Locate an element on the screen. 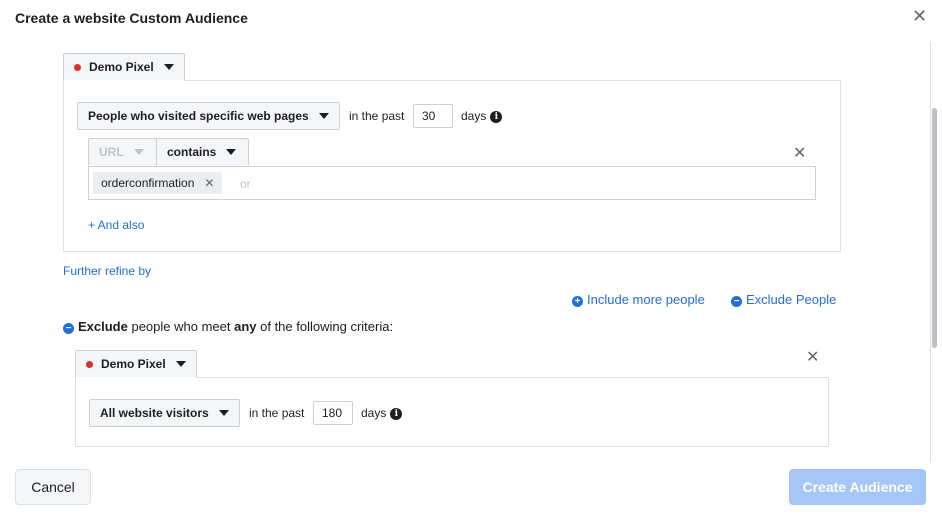 The width and height of the screenshot is (942, 525). days-label-wrap: days i is located at coordinates (482, 116).